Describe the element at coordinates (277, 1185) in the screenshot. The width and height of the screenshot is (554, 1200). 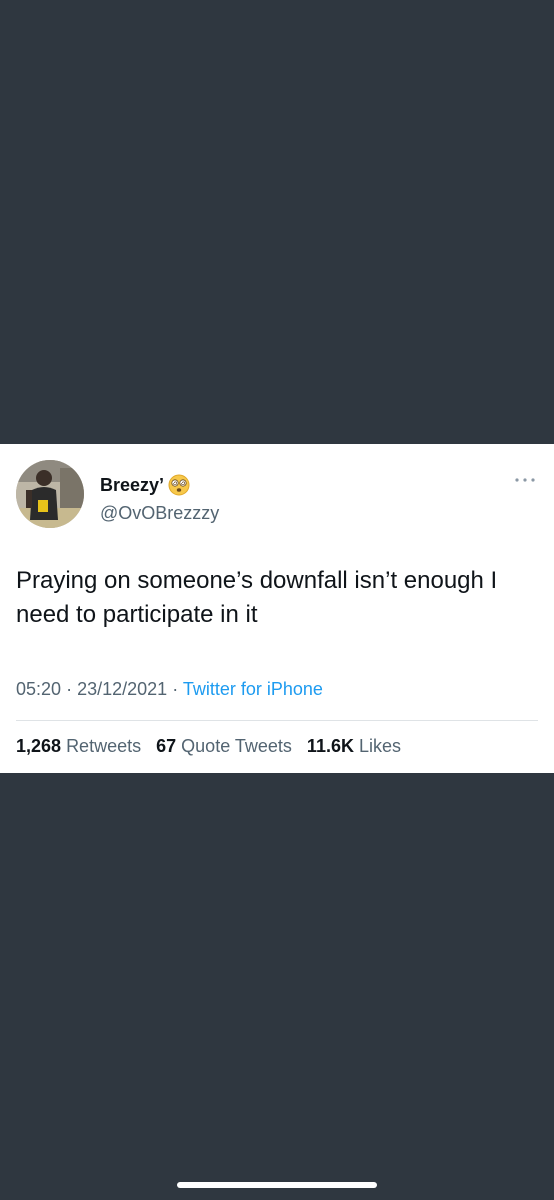
I see `home-indicator` at that location.